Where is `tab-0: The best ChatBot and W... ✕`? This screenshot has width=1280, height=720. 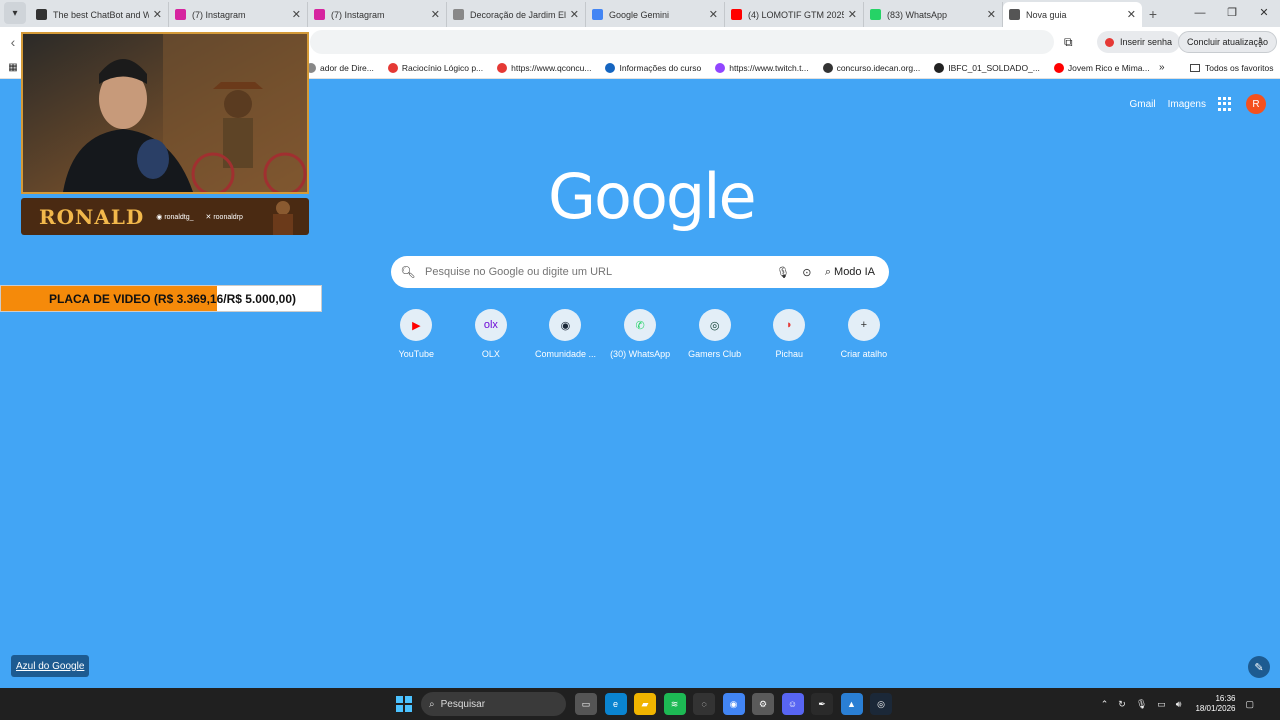 tab-0: The best ChatBot and W... ✕ is located at coordinates (99, 14).